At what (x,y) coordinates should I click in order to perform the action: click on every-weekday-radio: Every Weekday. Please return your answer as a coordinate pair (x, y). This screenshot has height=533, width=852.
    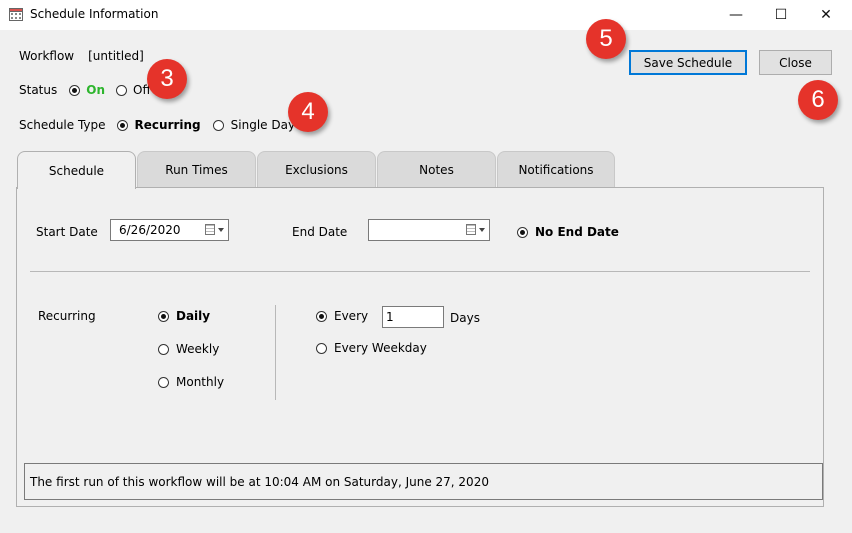
    Looking at the image, I should click on (371, 348).